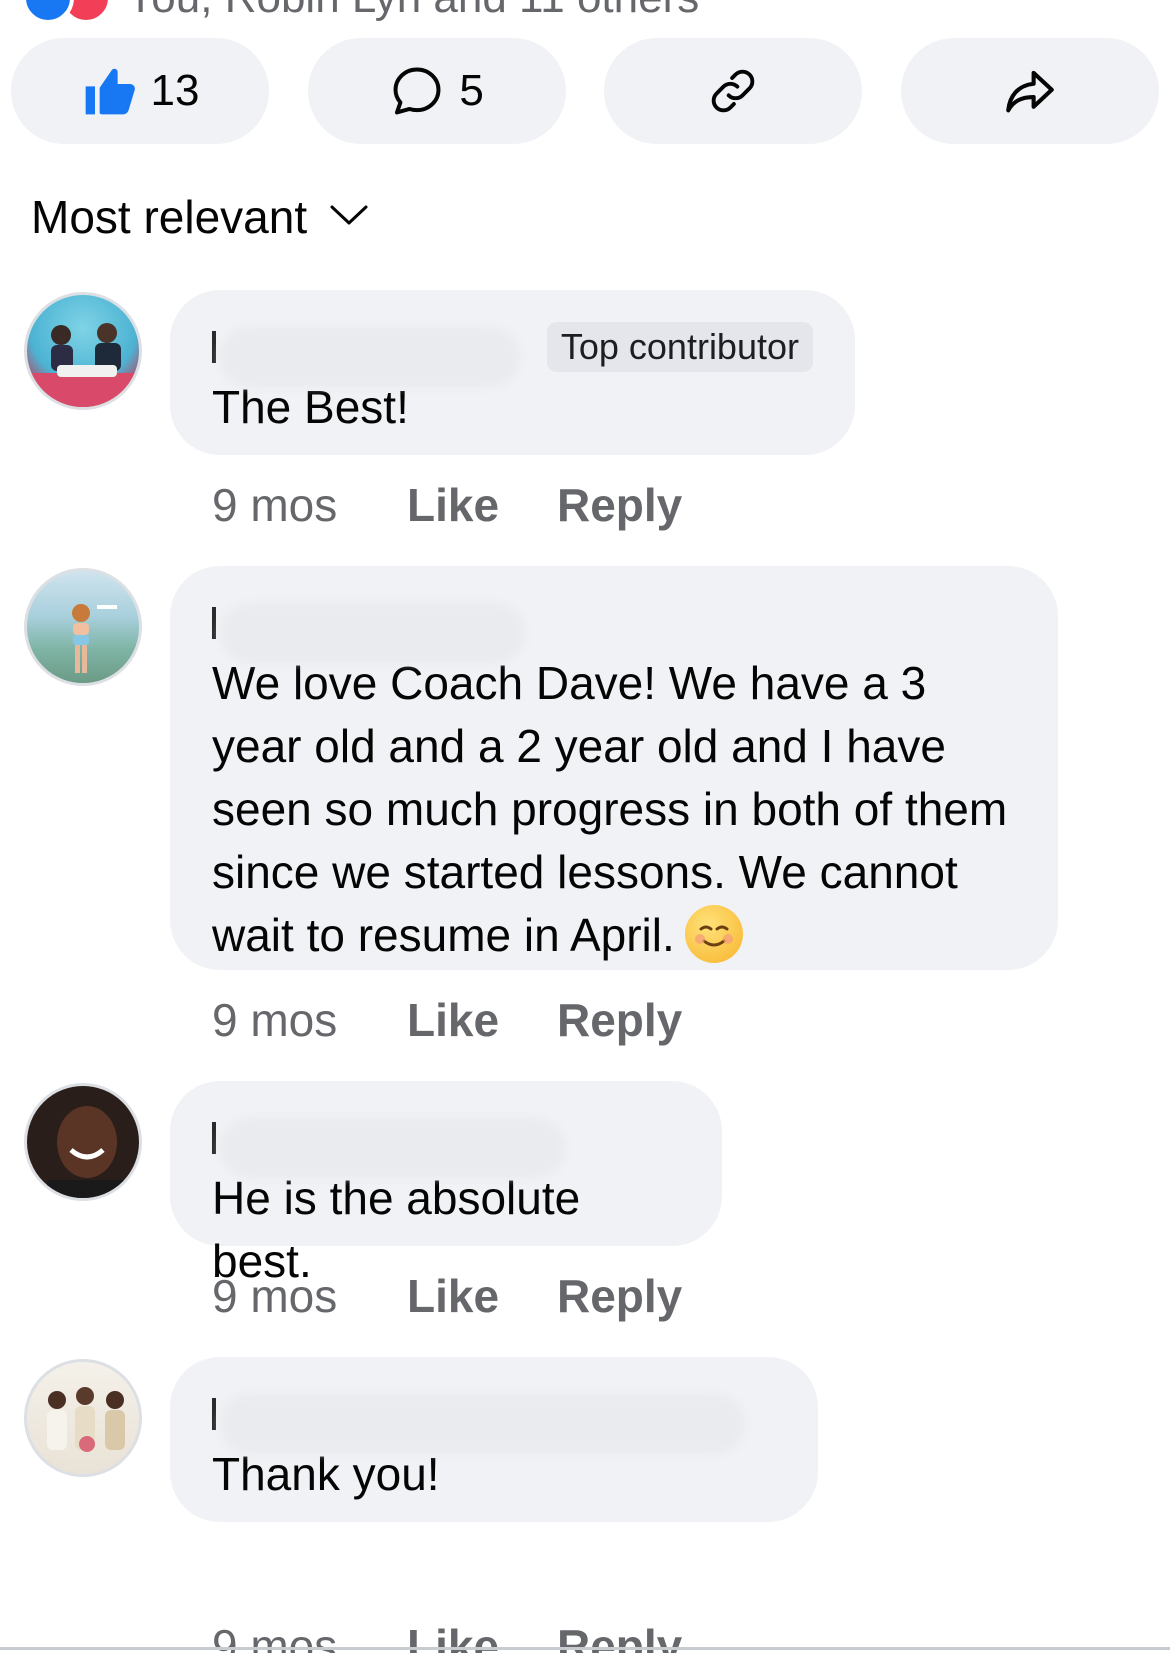  Describe the element at coordinates (140, 91) in the screenshot. I see `like-button: 13` at that location.